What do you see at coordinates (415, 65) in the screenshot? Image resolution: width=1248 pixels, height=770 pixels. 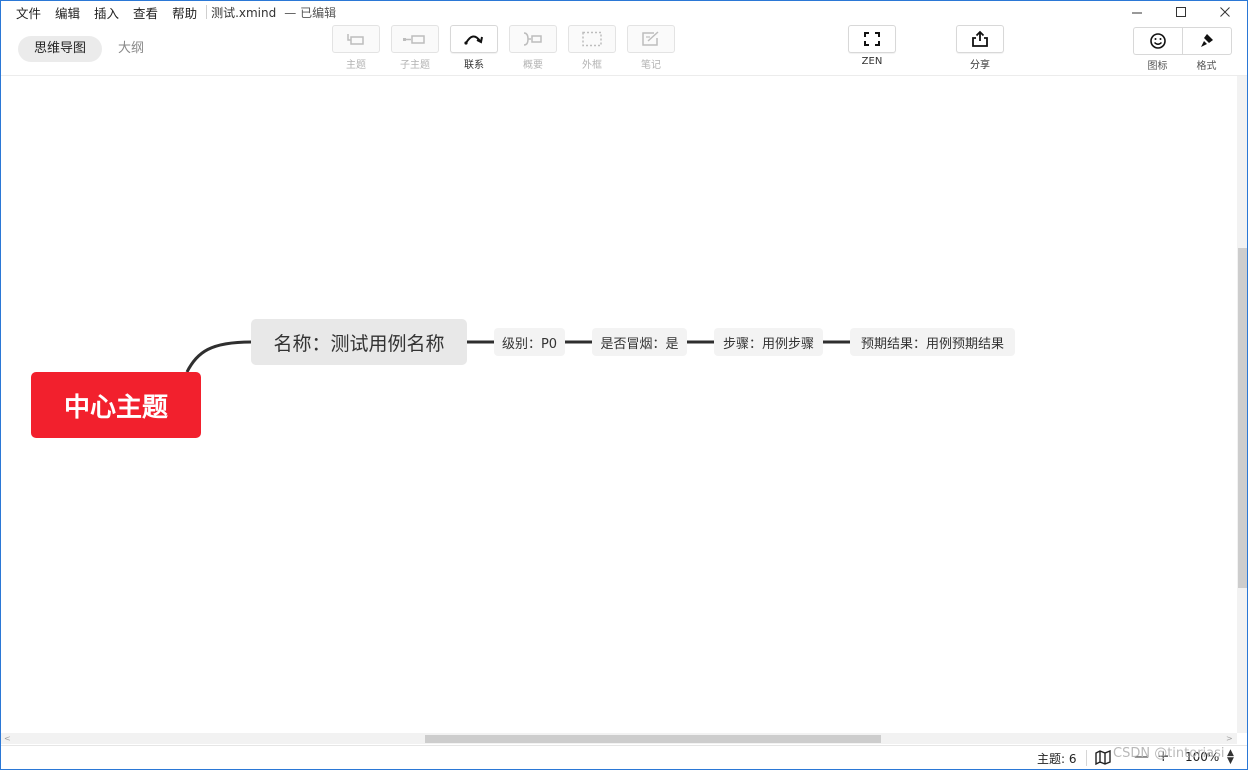 I see `subtopic-tool-label: 子主题` at bounding box center [415, 65].